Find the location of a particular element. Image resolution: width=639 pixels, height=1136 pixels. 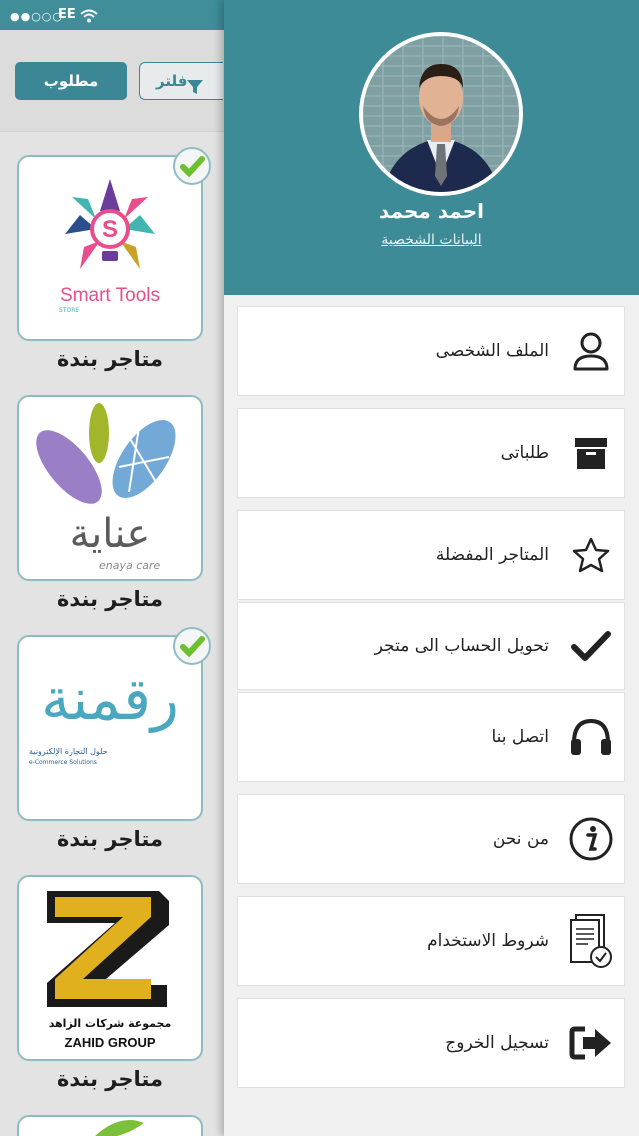

zahid-group-logo is located at coordinates (108, 949).